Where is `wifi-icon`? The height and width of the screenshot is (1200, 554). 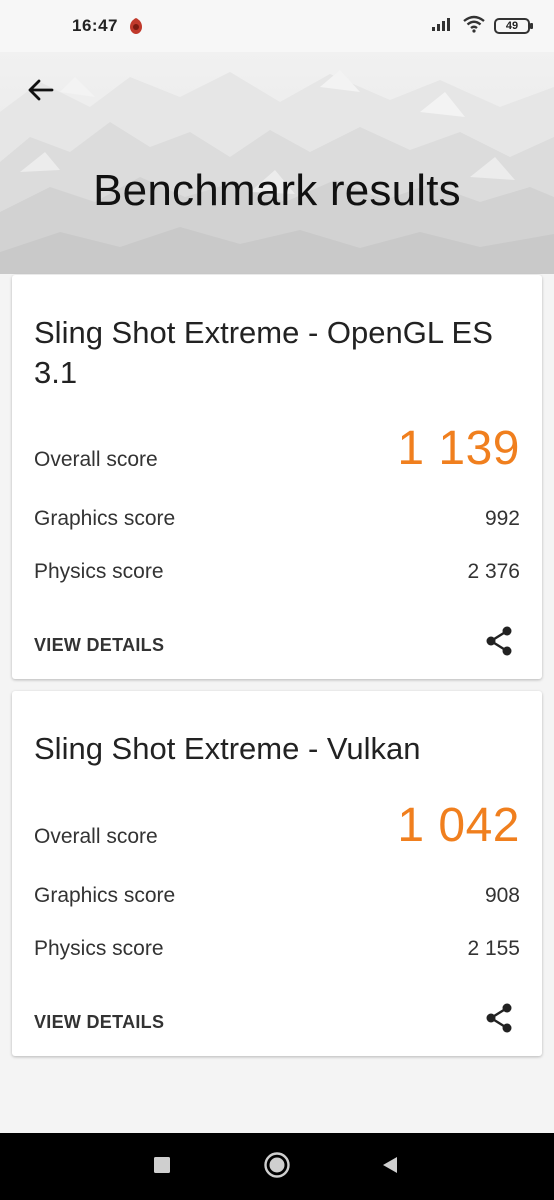 wifi-icon is located at coordinates (474, 26).